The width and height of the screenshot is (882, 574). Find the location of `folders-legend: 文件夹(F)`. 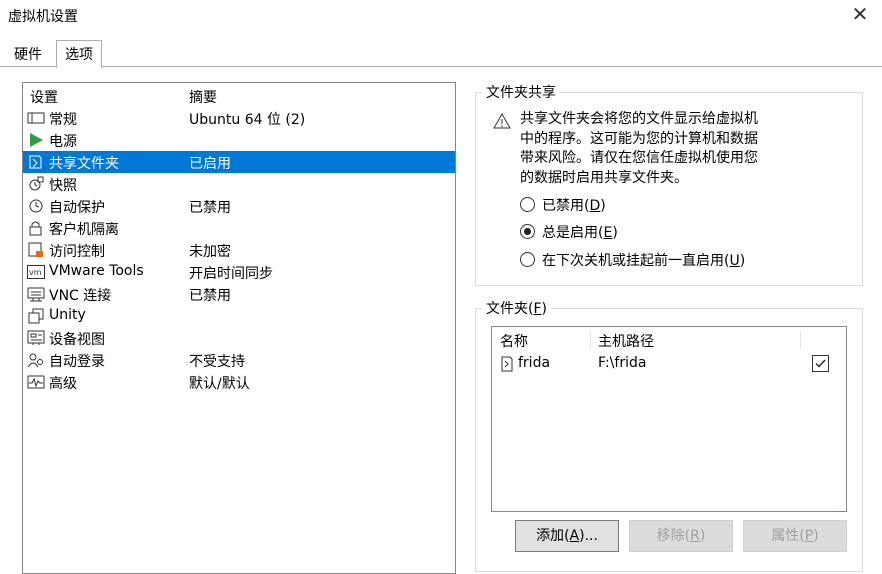

folders-legend: 文件夹(F) is located at coordinates (516, 308).